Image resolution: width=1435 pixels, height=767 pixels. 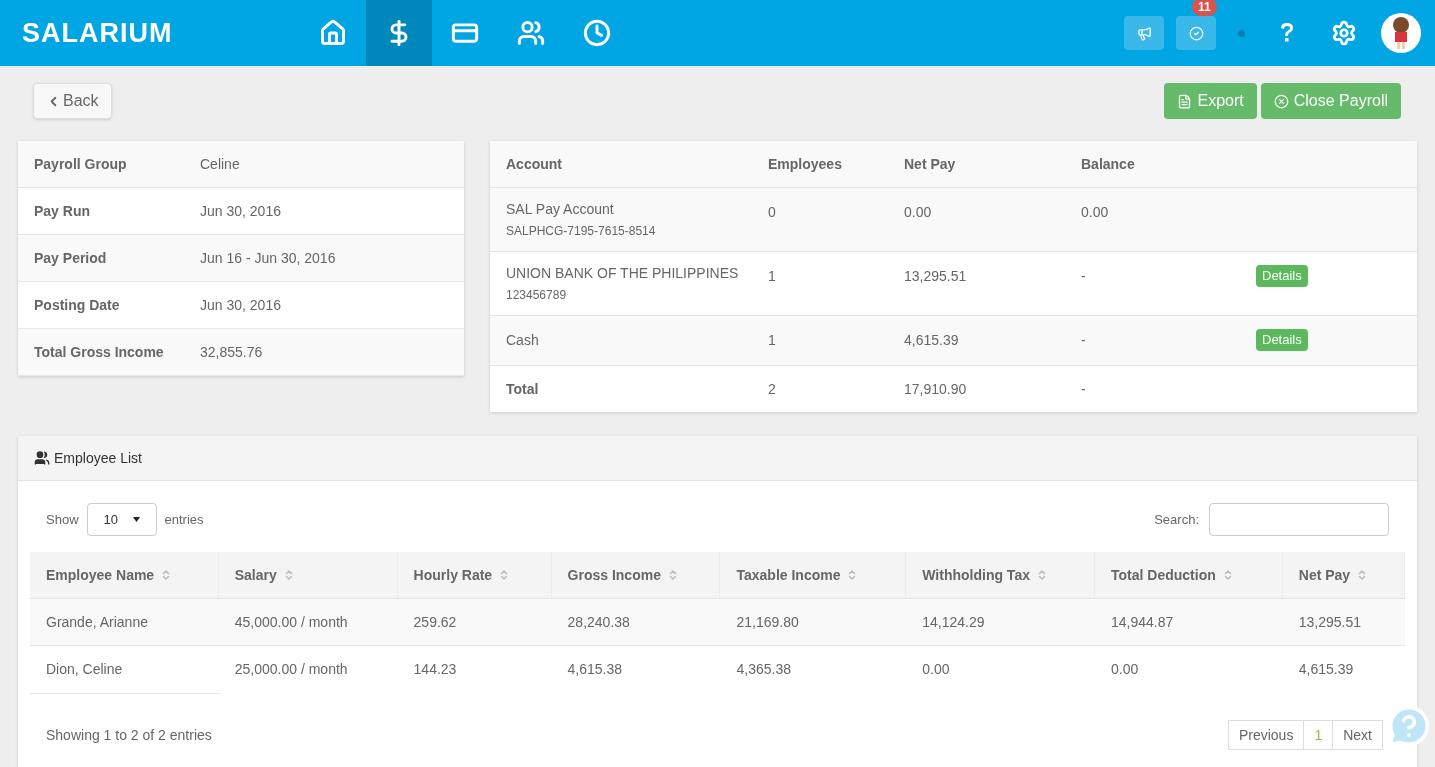 What do you see at coordinates (623, 273) in the screenshot?
I see `account-name: UNION BANK OF THE PHILIPPINES` at bounding box center [623, 273].